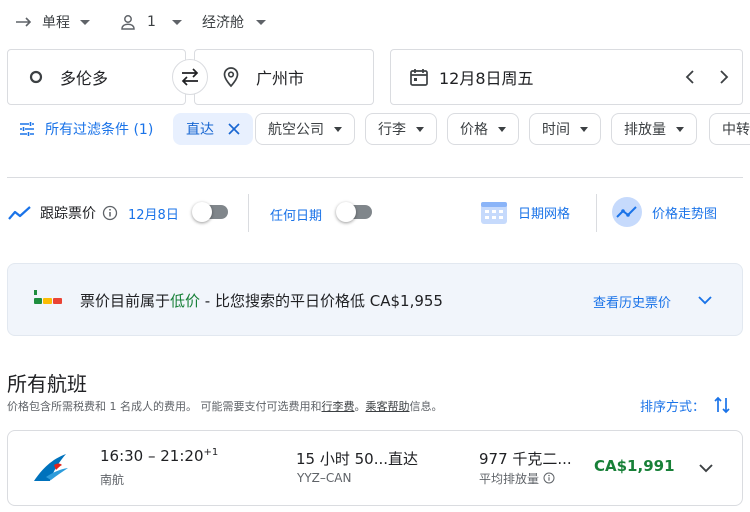 This screenshot has width=750, height=512. I want to click on passengers-select: 1, so click(150, 22).